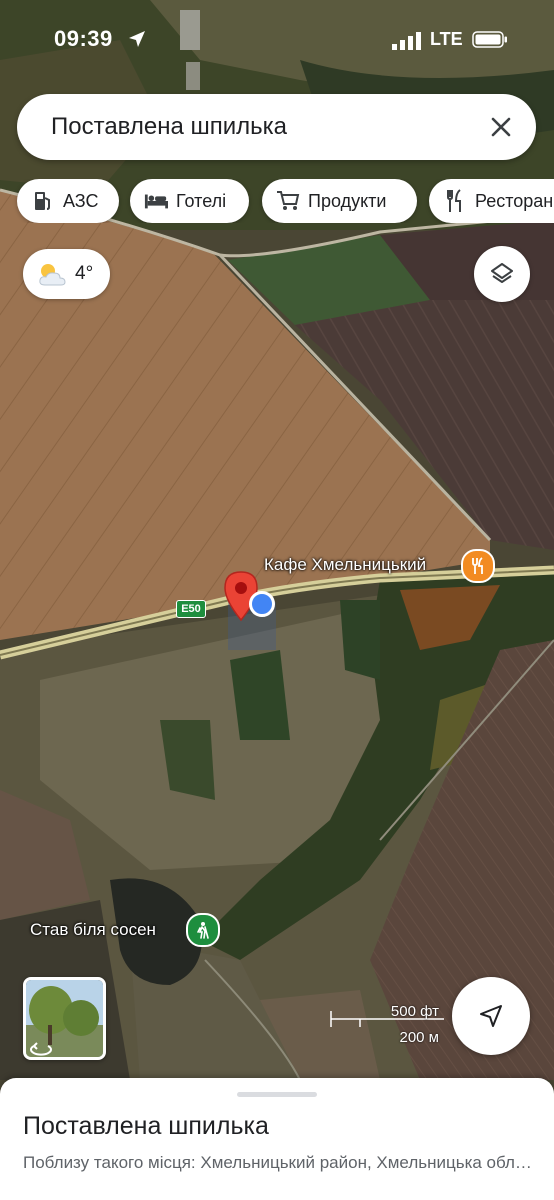 This screenshot has width=554, height=1200. I want to click on chip-gas-stations: АЗС, so click(68, 201).